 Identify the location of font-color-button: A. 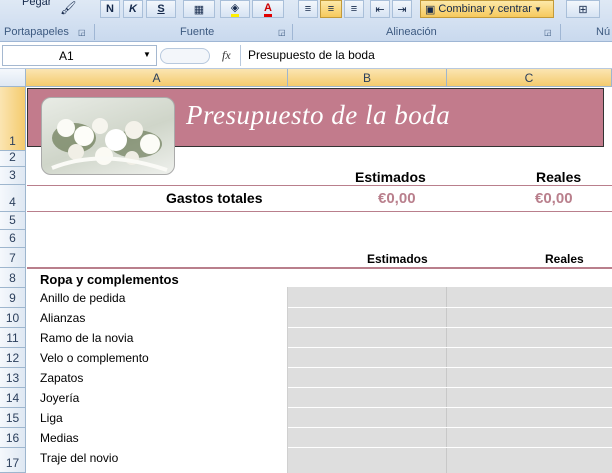
(268, 9).